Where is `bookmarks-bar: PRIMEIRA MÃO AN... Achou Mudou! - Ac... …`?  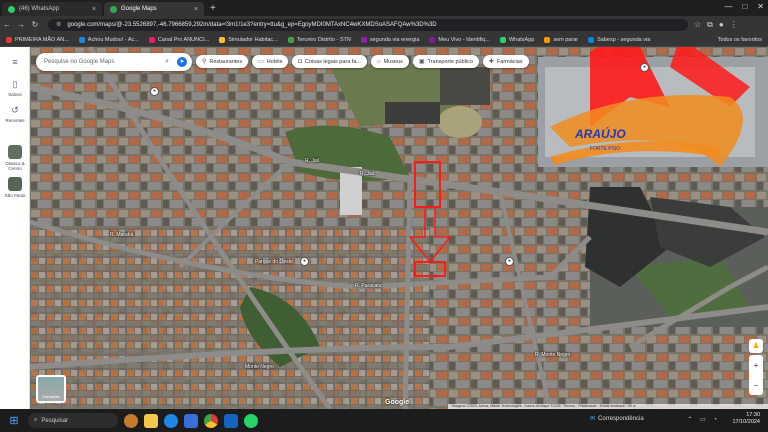 bookmarks-bar: PRIMEIRA MÃO AN... Achou Mudou! - Ac... … is located at coordinates (384, 40).